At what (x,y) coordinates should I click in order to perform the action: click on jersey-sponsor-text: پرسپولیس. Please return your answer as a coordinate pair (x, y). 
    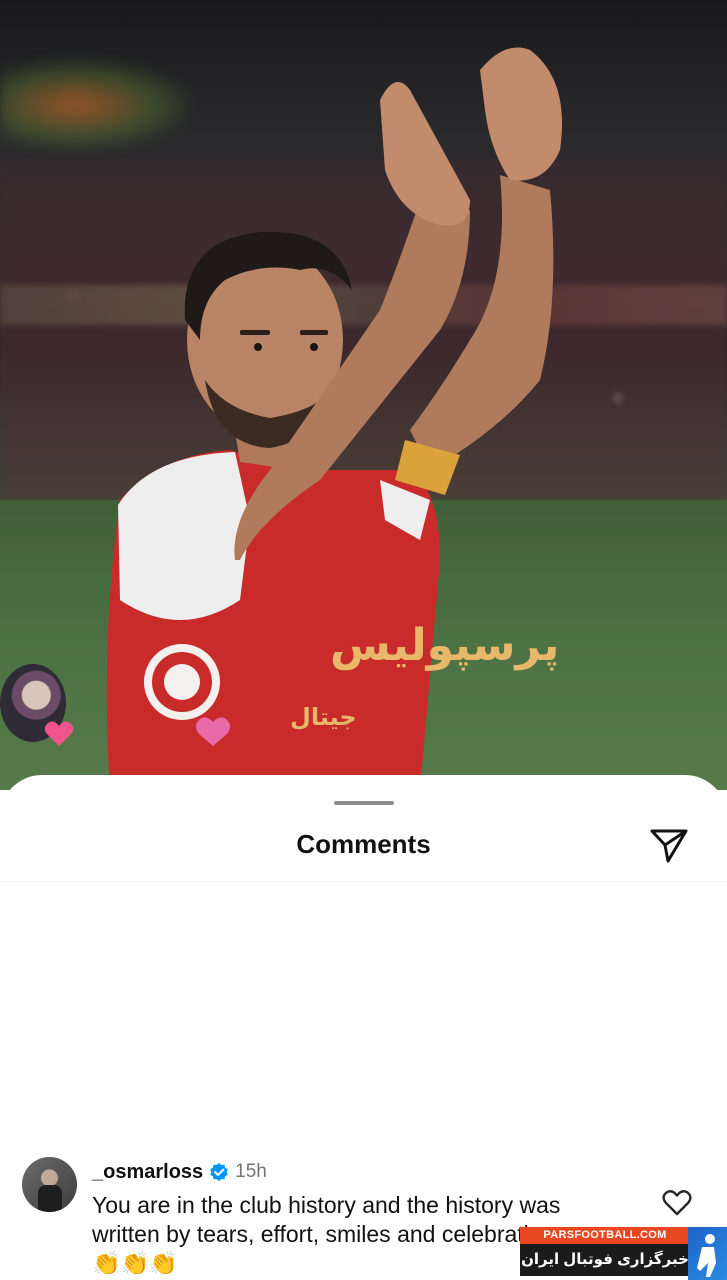
    Looking at the image, I should click on (444, 645).